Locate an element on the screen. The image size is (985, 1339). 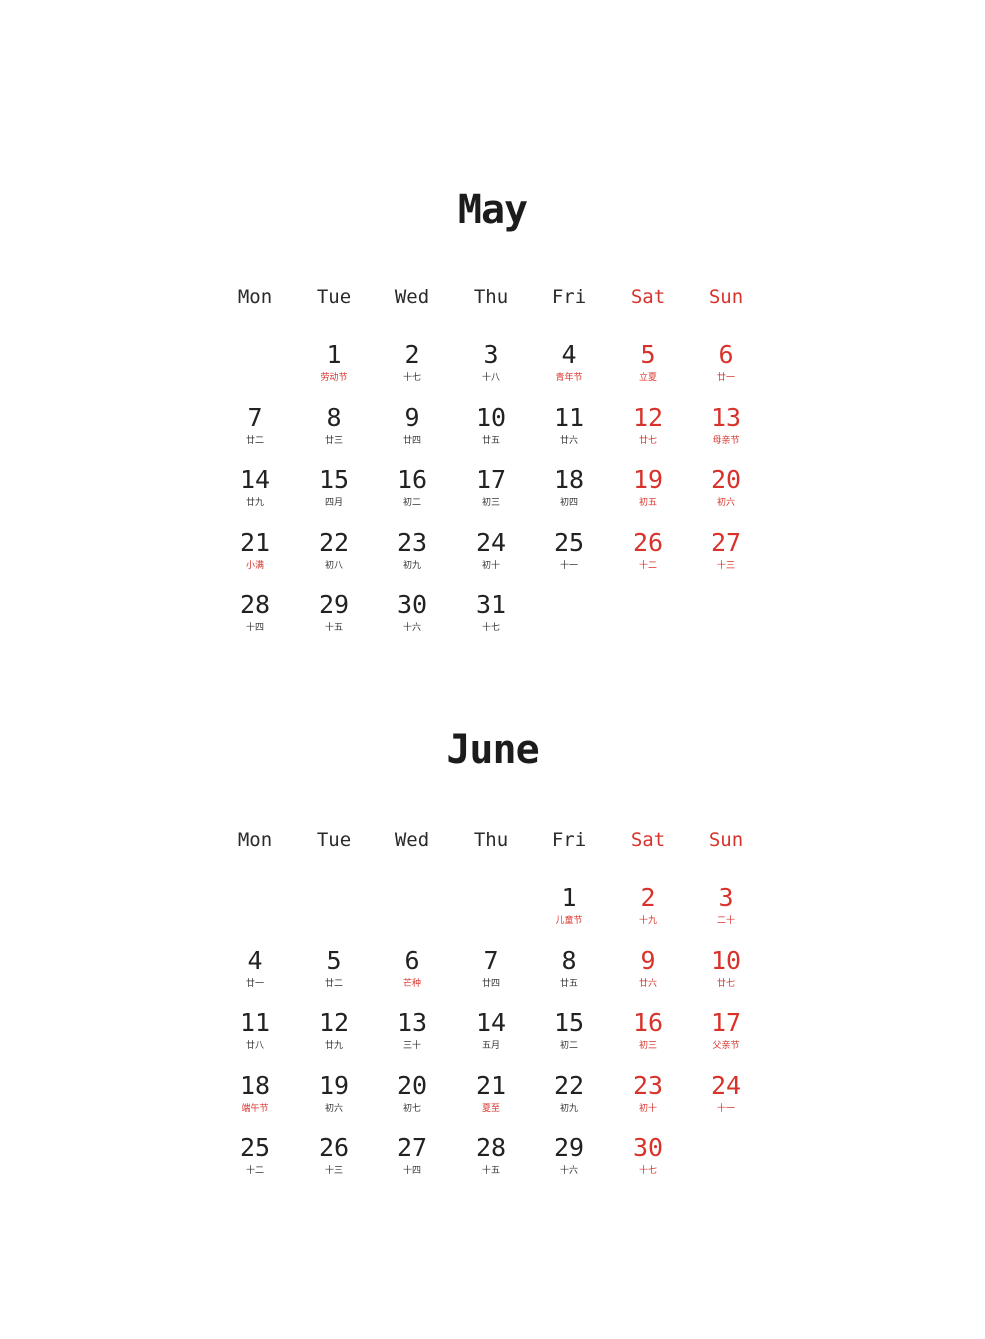
day-cell: 27 十三 is located at coordinates (726, 550).